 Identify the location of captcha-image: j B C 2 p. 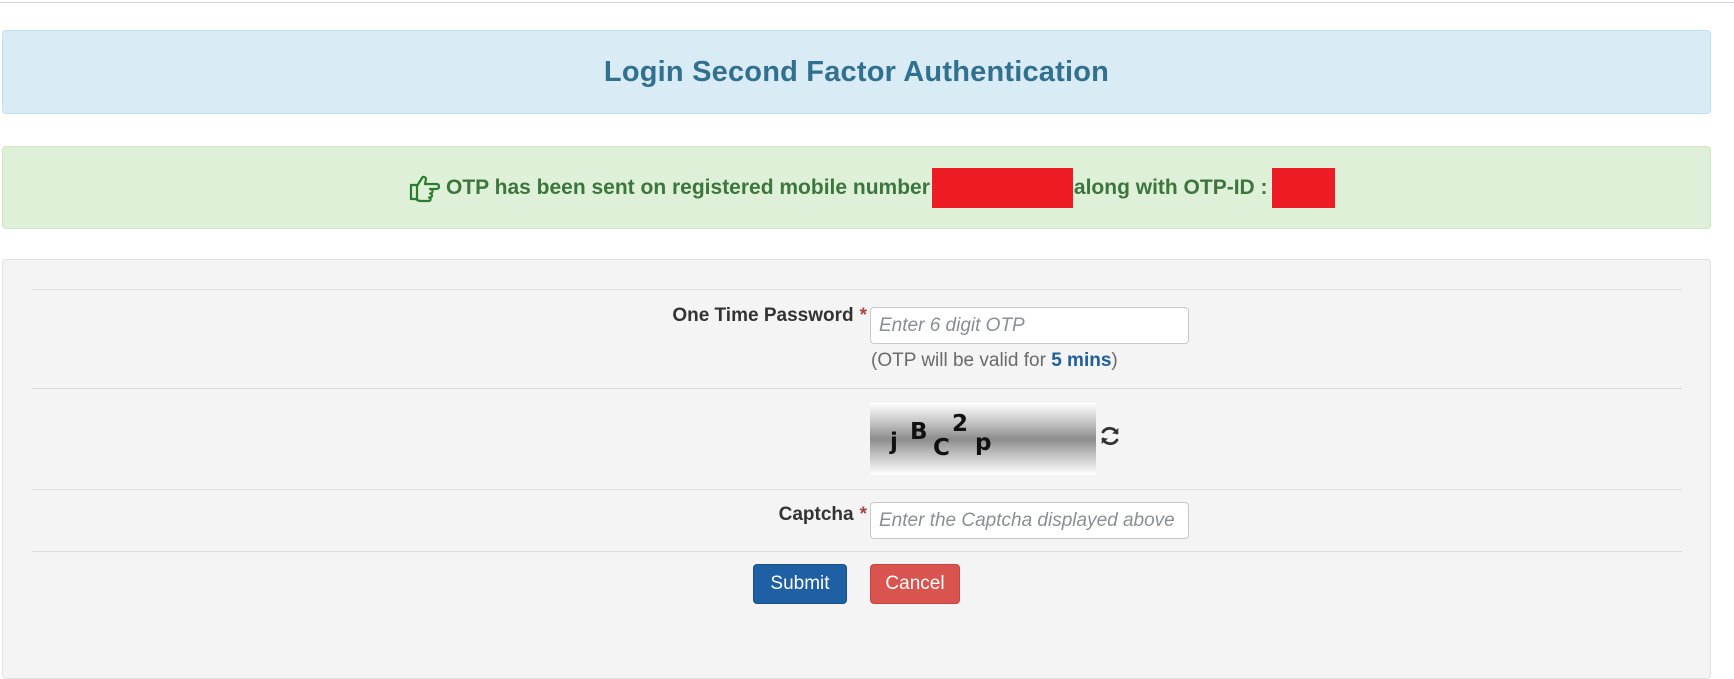
(983, 439).